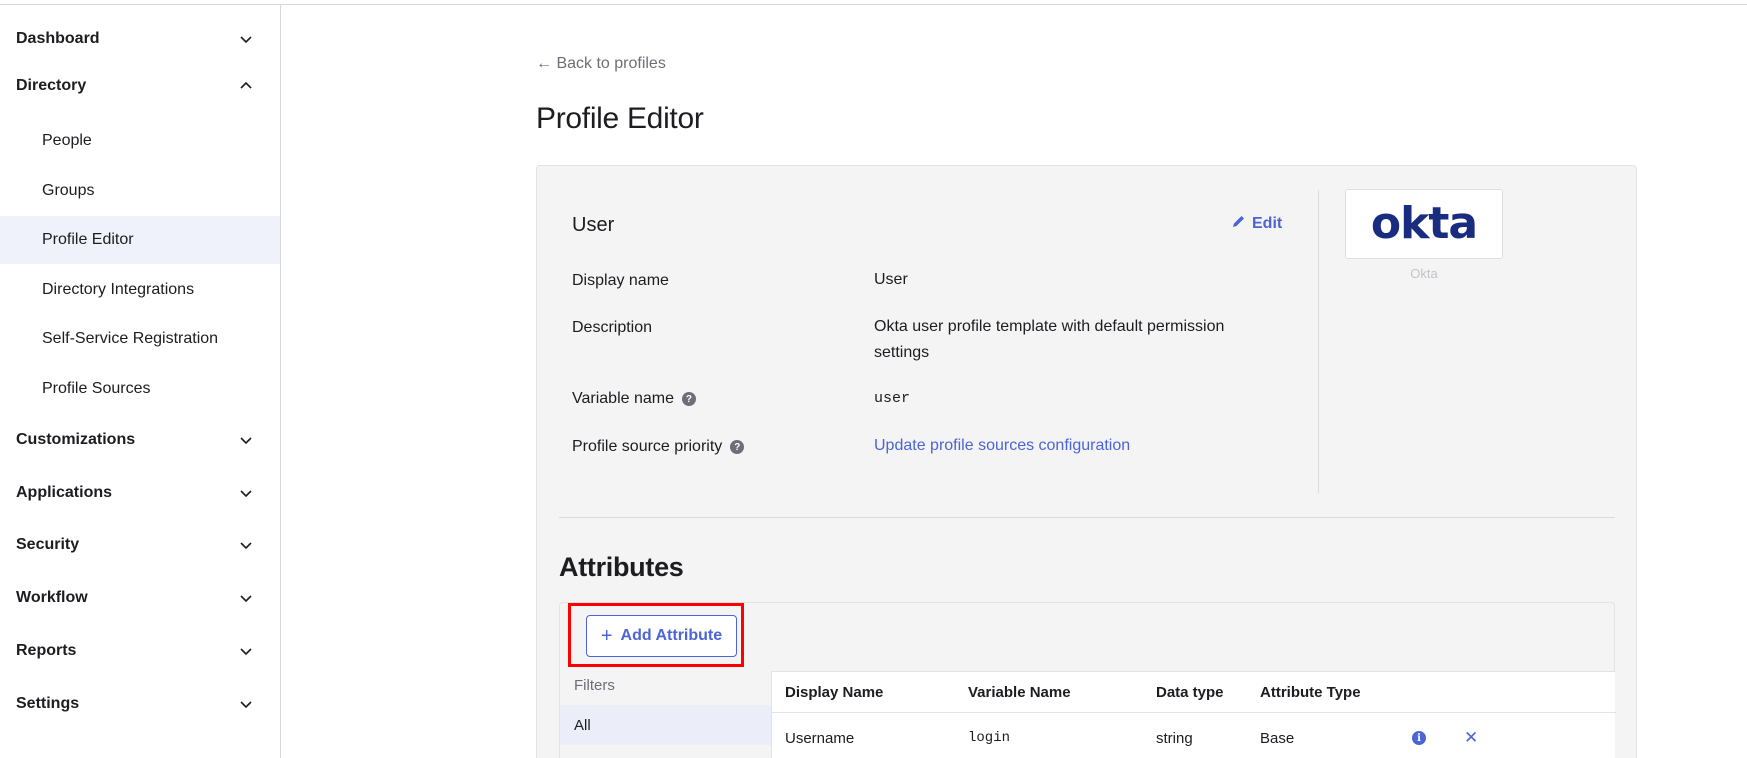 This screenshot has height=758, width=1747. I want to click on sidebar-item-label: Directory Integrations, so click(118, 289).